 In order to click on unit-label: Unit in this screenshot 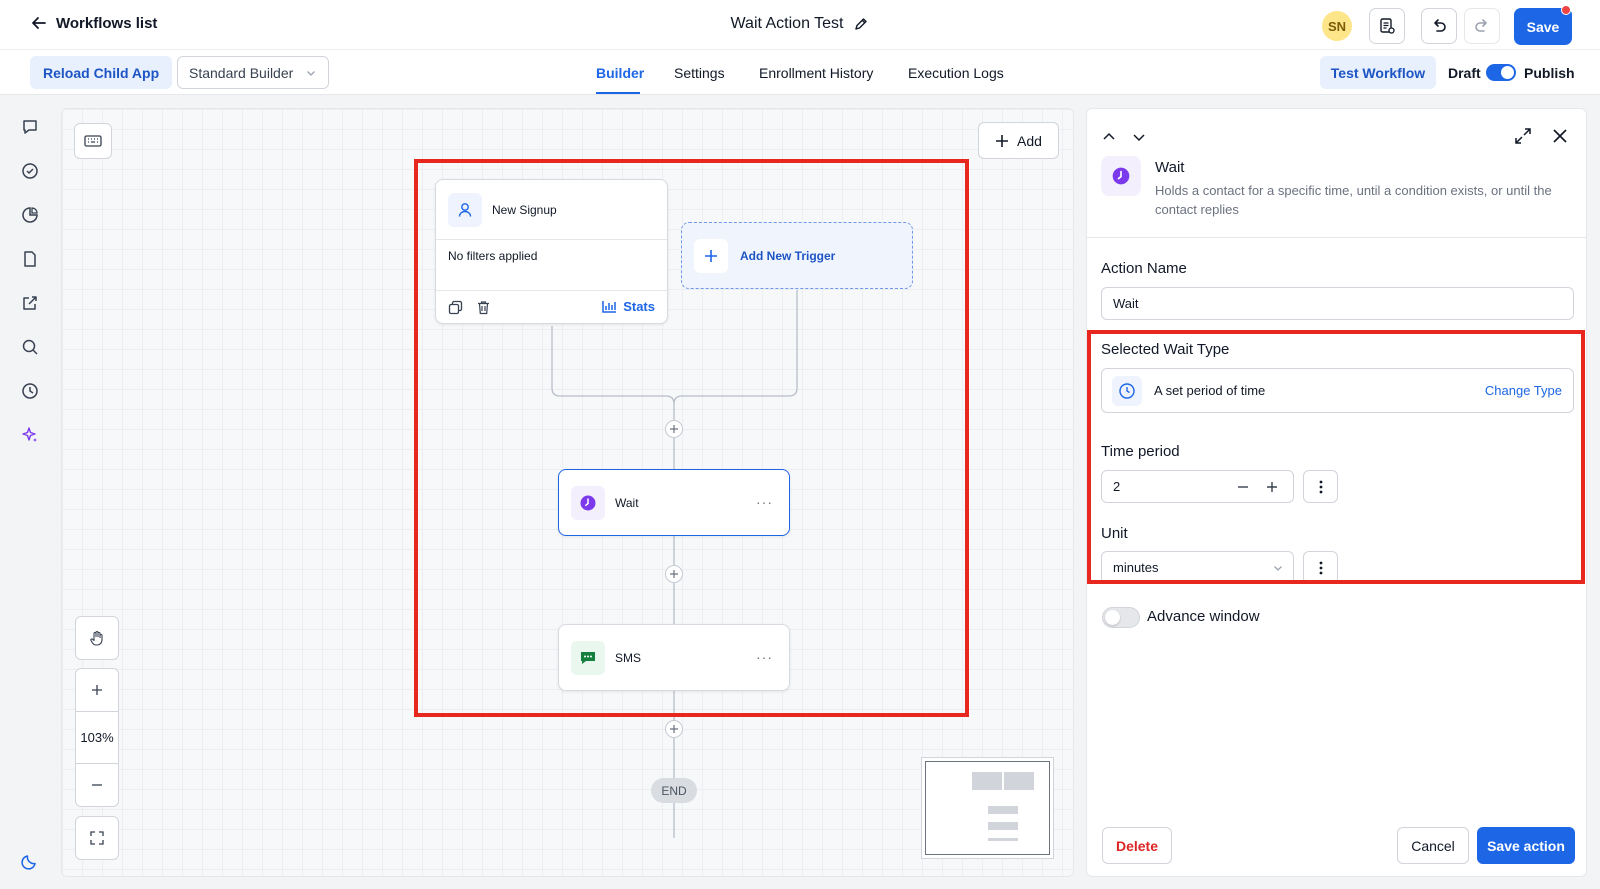, I will do `click(1114, 533)`.